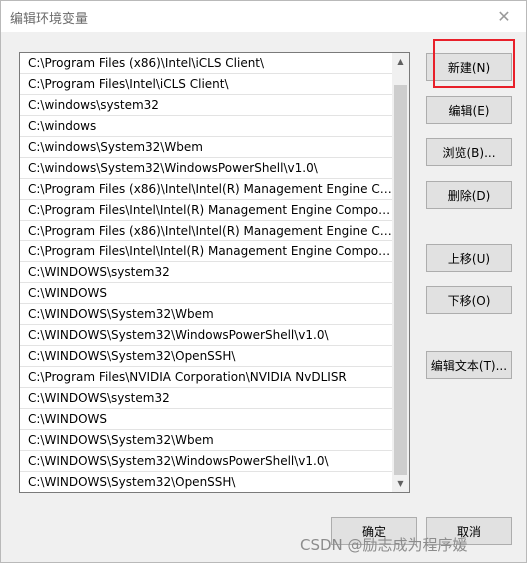 This screenshot has height=563, width=527. What do you see at coordinates (469, 110) in the screenshot?
I see `edit-button: 编辑(E)` at bounding box center [469, 110].